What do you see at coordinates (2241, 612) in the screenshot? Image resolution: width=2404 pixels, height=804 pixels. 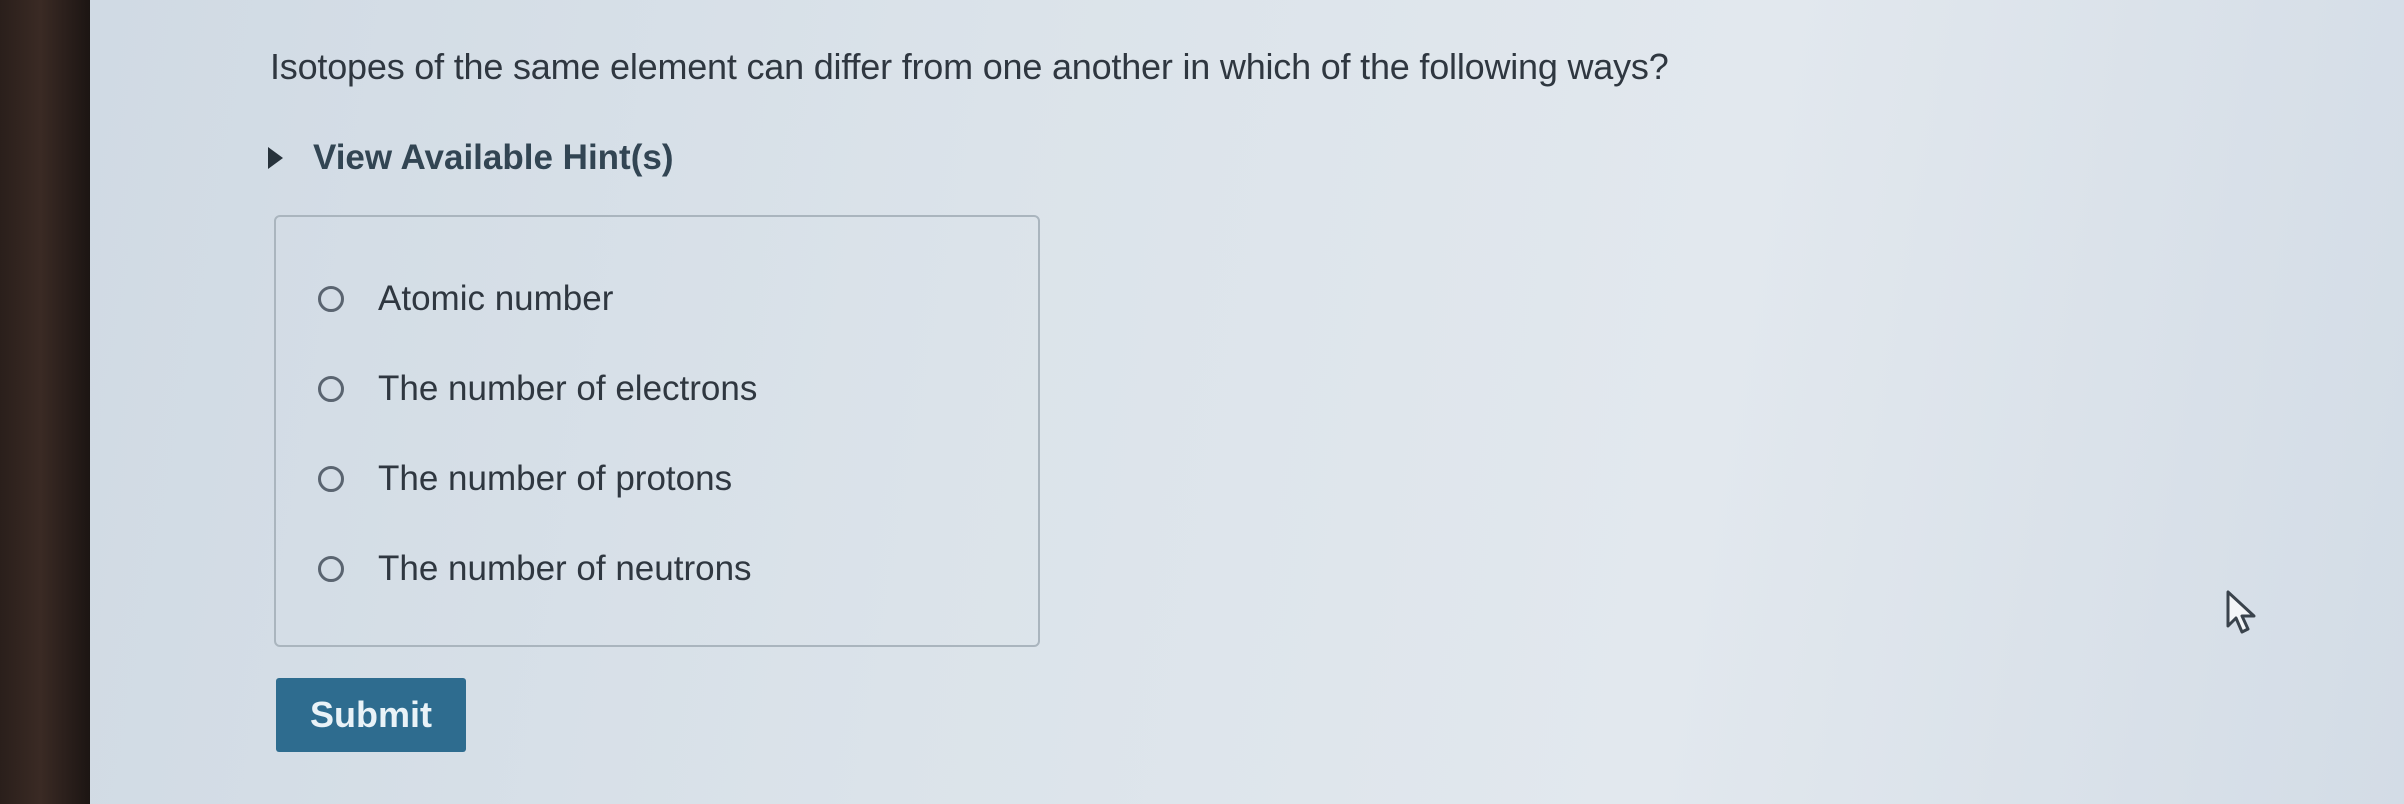 I see `mouse-pointer-icon` at bounding box center [2241, 612].